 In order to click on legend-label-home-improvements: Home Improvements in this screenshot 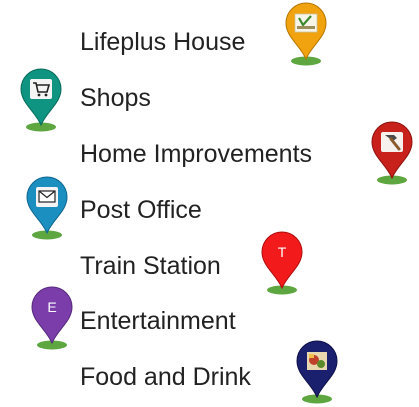, I will do `click(196, 154)`.